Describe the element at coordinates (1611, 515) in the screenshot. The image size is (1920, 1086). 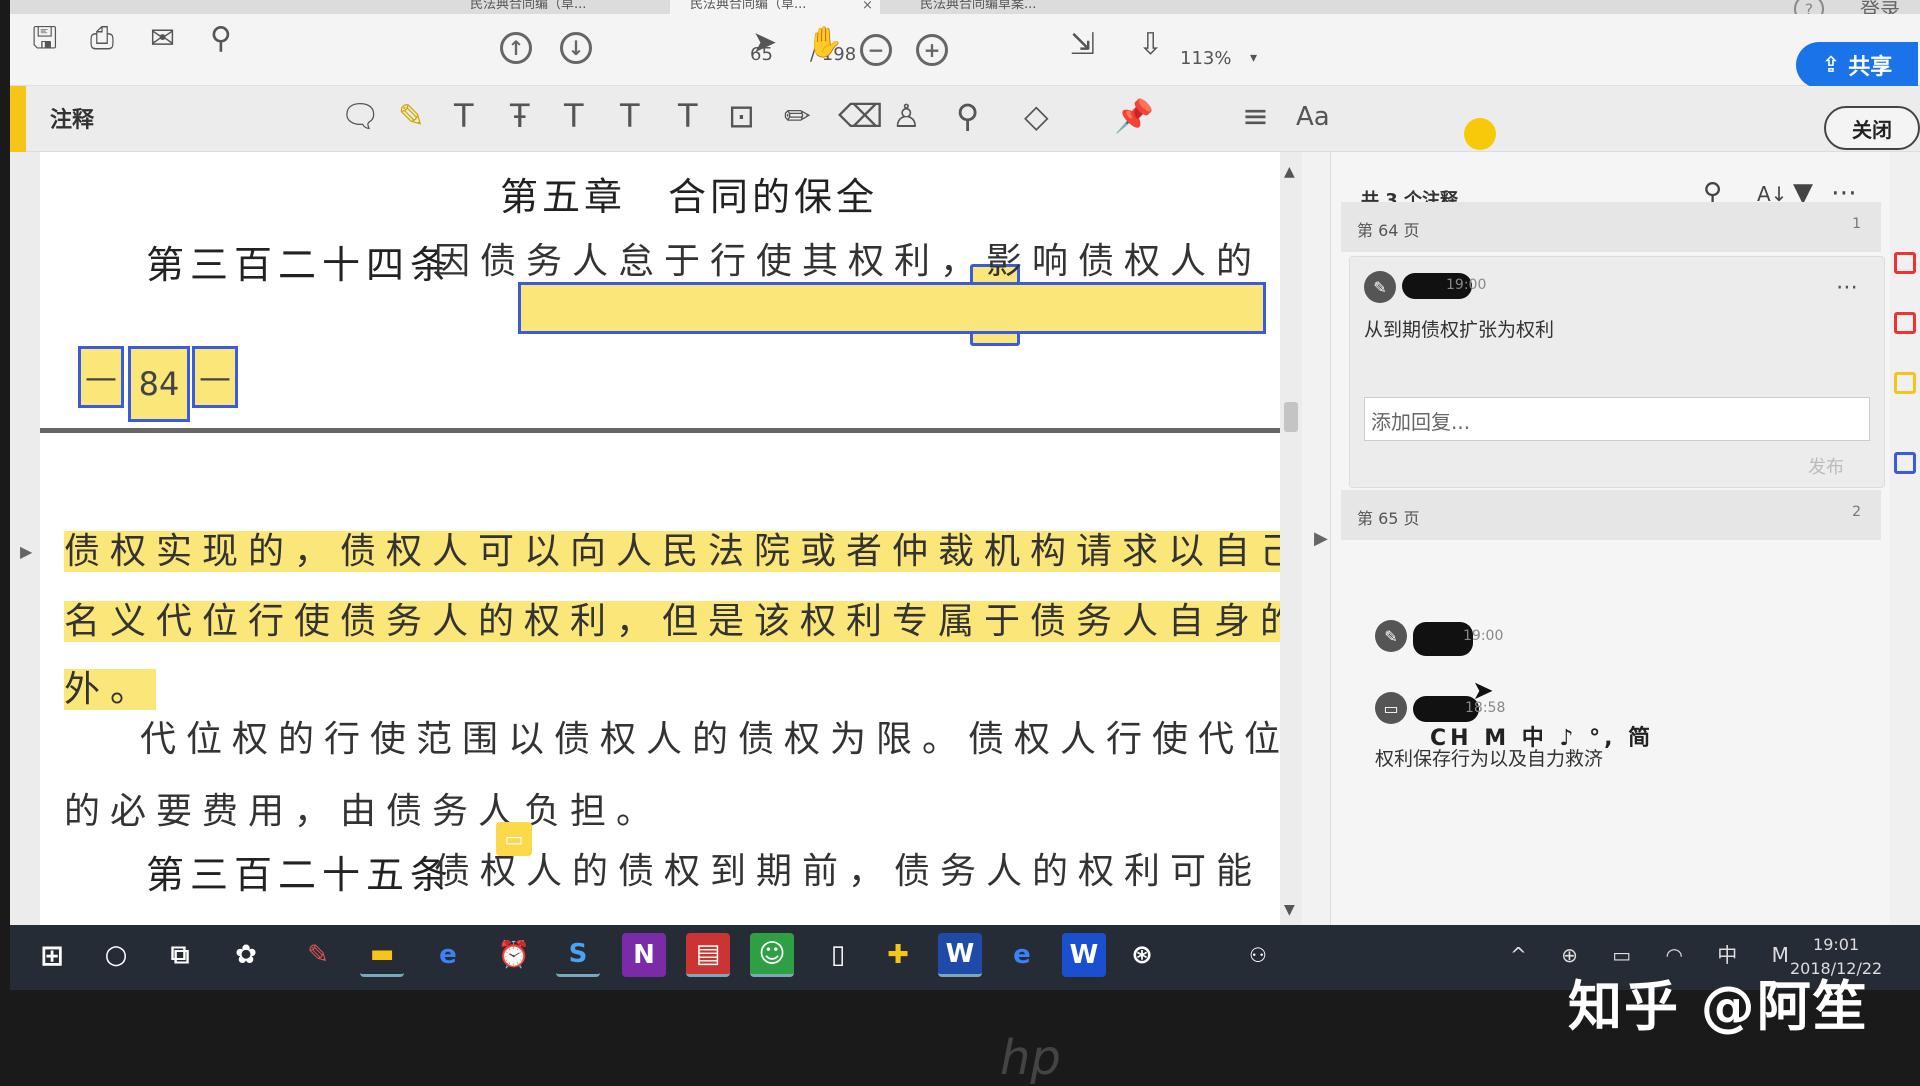
I see `page-65-header: 第 65 页 2` at that location.